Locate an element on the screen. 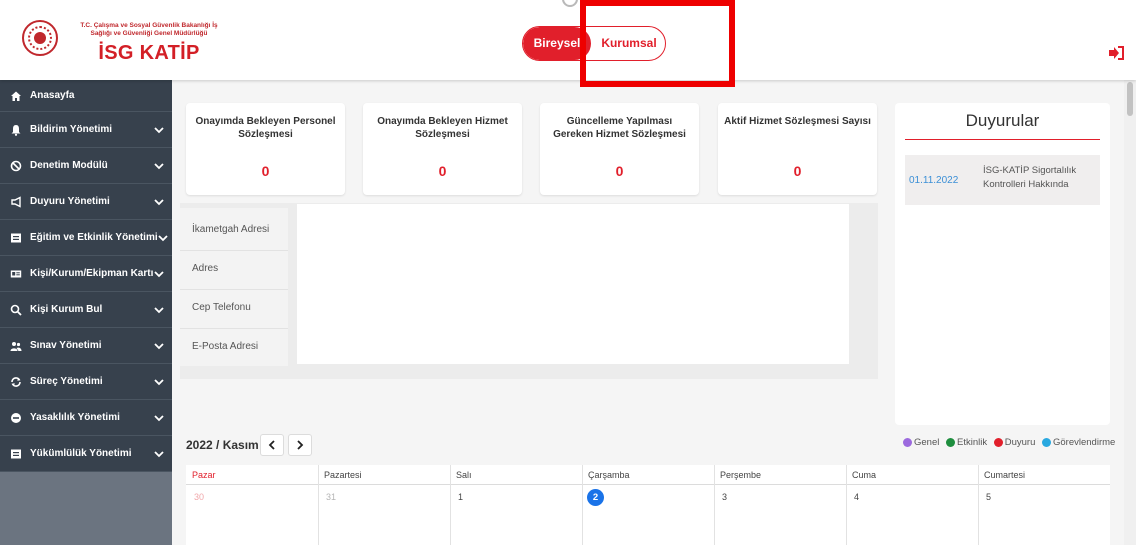  weekday-sali: Salı is located at coordinates (464, 475).